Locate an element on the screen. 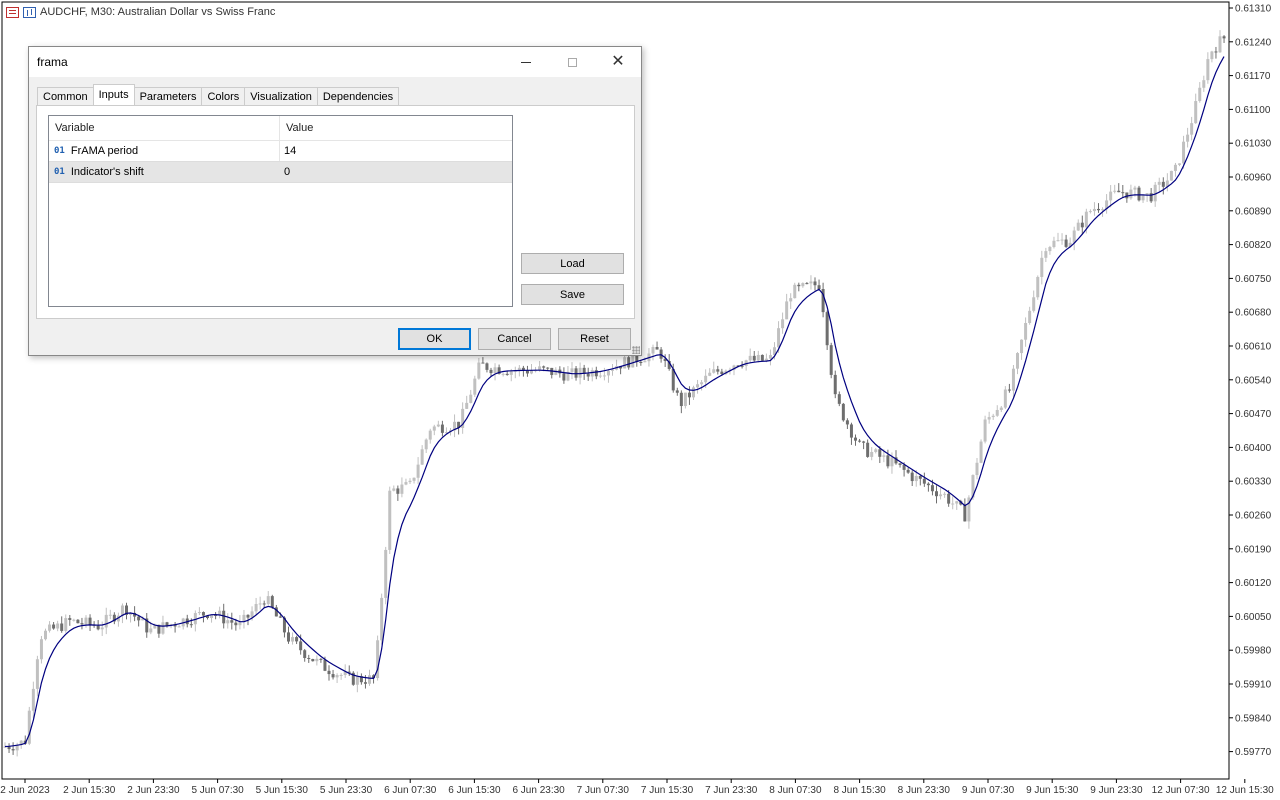 This screenshot has height=800, width=1280. column-header-value: Value is located at coordinates (396, 128).